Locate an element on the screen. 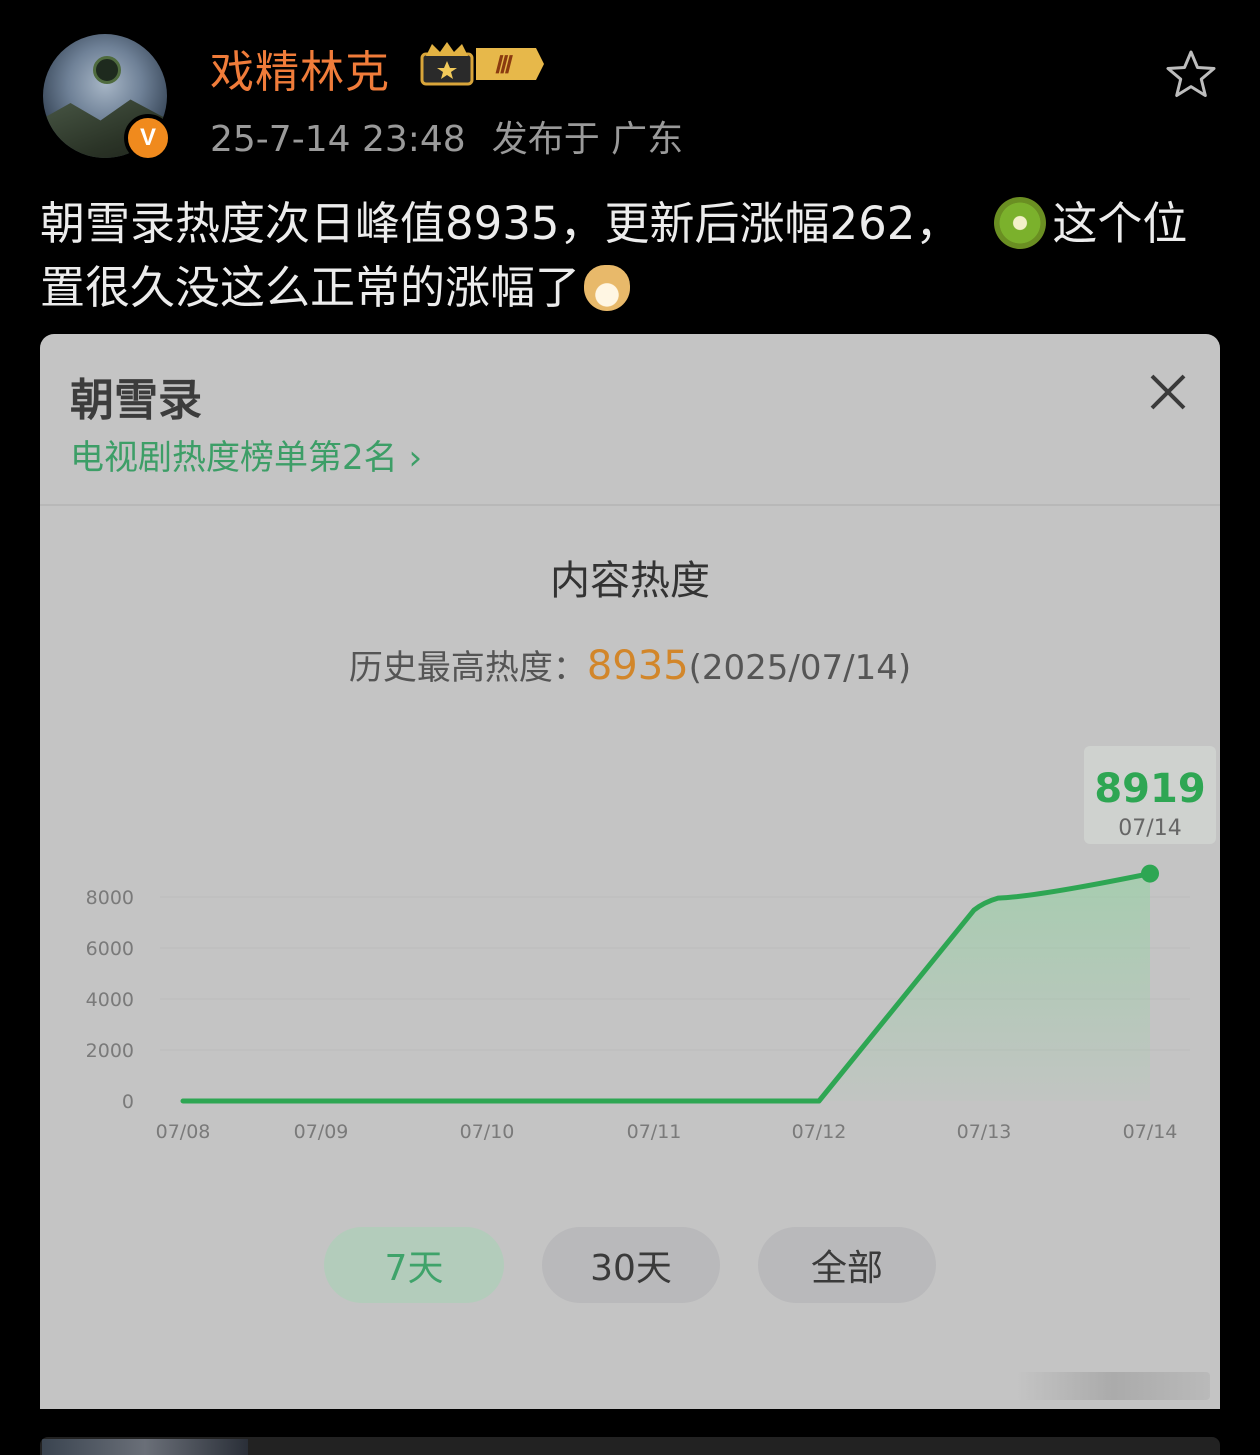 The width and height of the screenshot is (1260, 1455). peak-value: 8935 is located at coordinates (637, 666).